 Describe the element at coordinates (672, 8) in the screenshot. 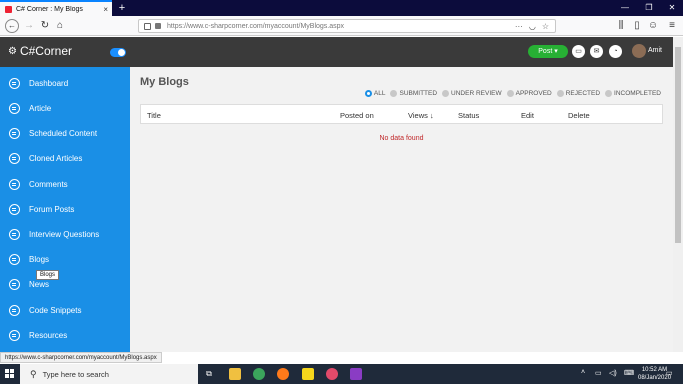

I see `close-window-button: ✕` at that location.